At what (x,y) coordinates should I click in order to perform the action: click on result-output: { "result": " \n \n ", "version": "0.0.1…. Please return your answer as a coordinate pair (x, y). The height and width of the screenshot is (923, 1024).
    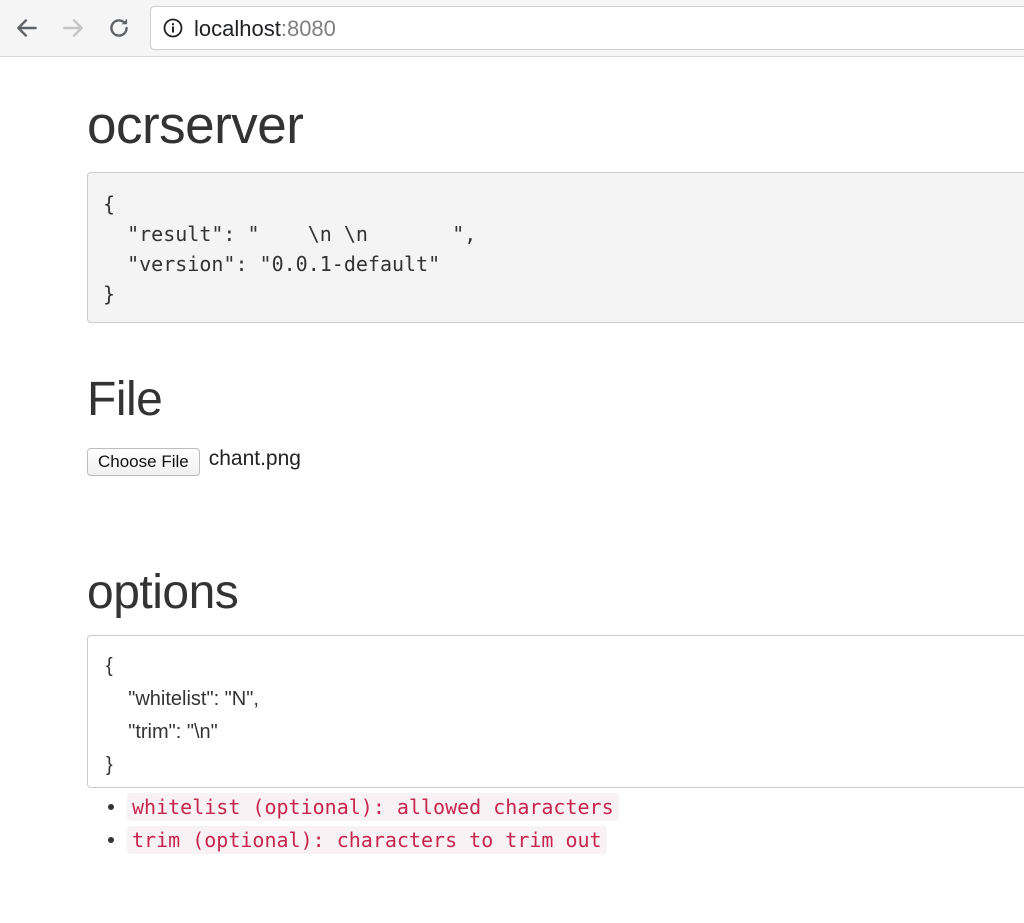
    Looking at the image, I should click on (555, 247).